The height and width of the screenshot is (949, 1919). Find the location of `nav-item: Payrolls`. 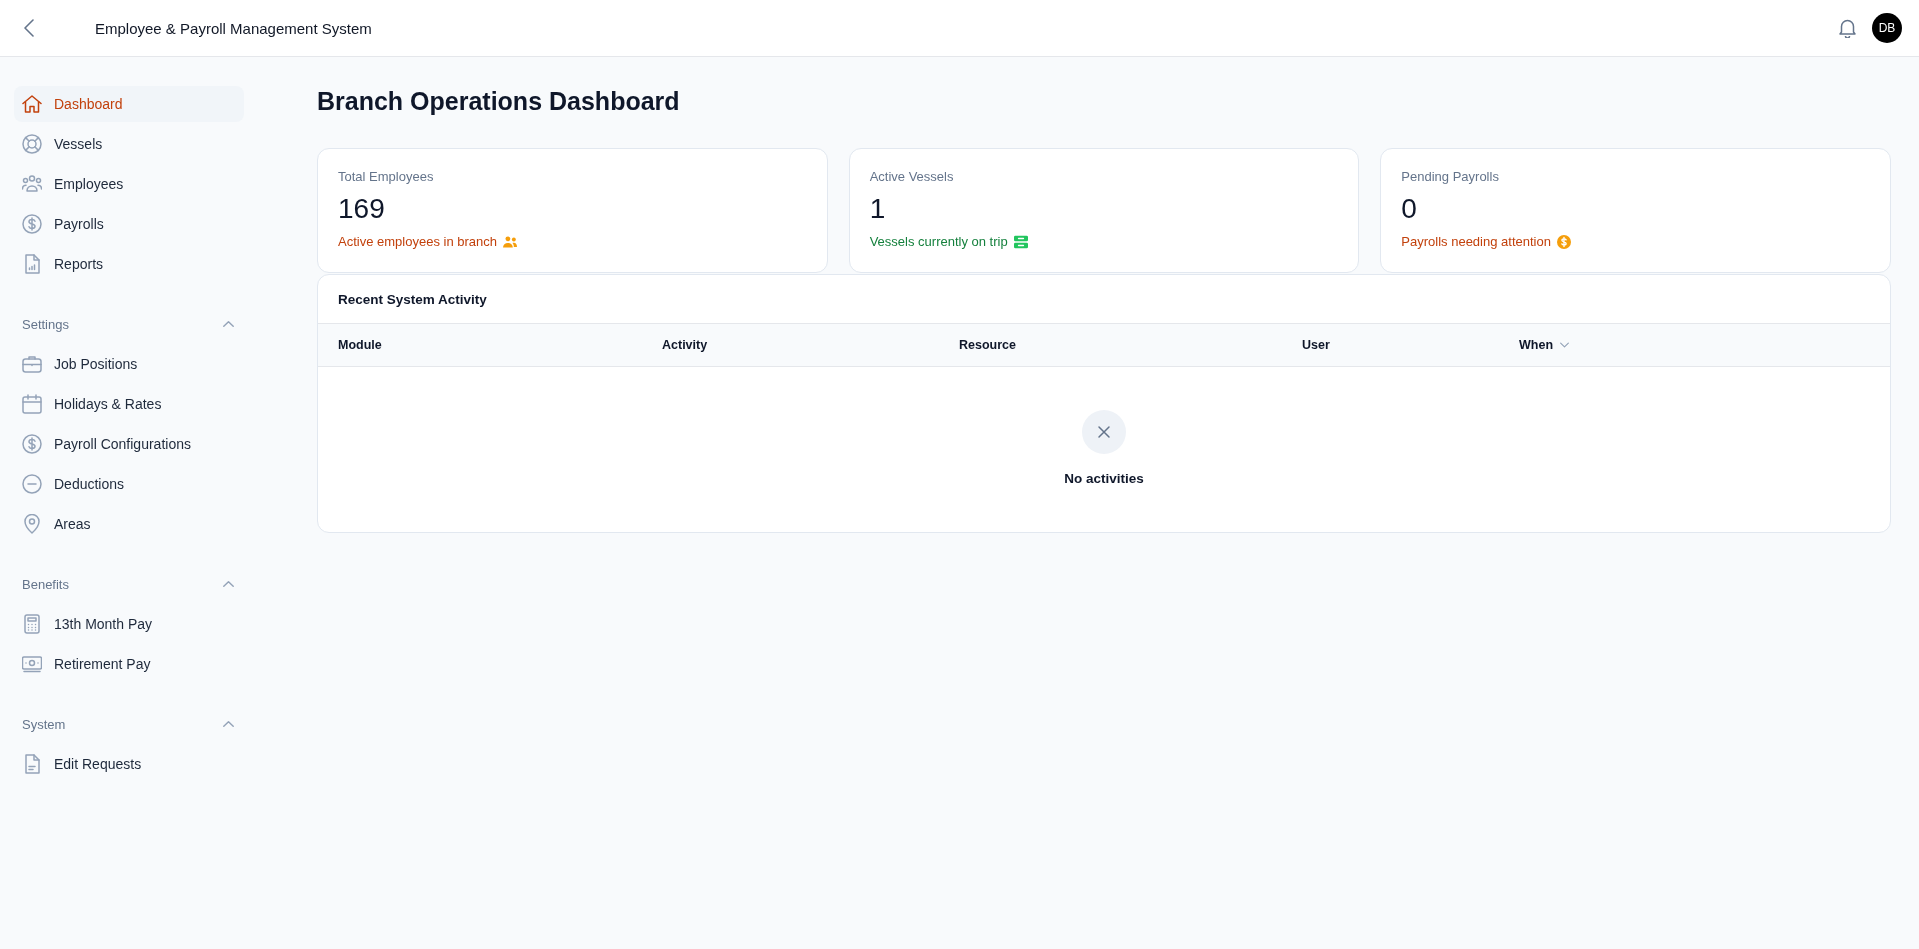

nav-item: Payrolls is located at coordinates (129, 224).